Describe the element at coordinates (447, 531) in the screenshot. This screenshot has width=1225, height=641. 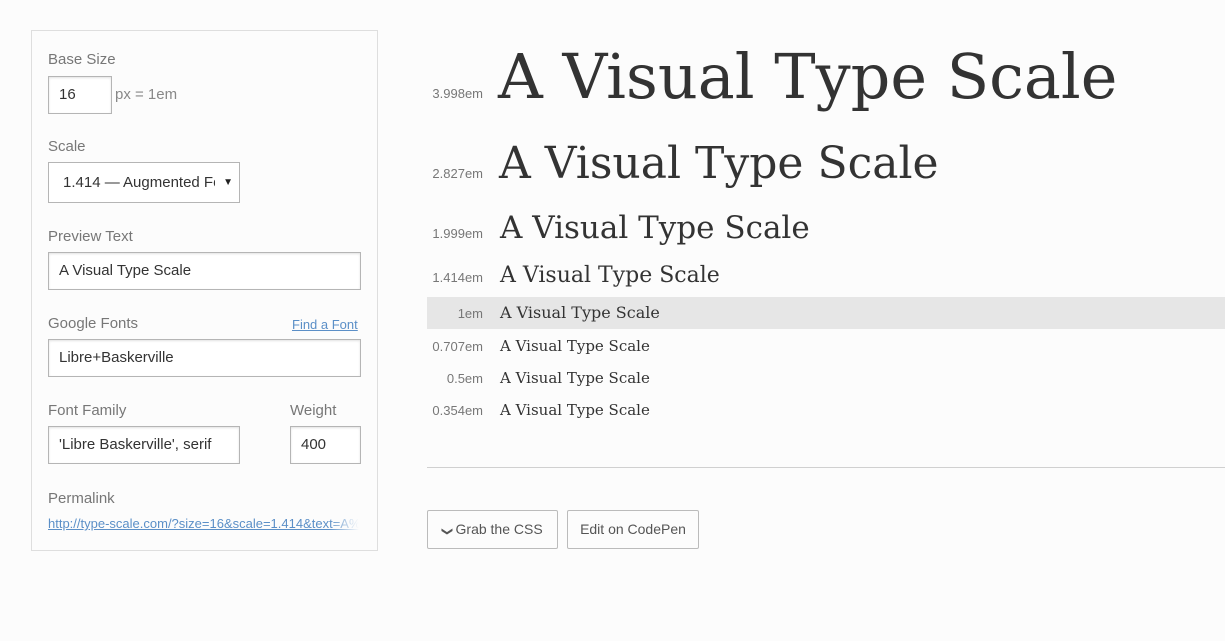
I see `chevron-down-icon: ❯` at that location.